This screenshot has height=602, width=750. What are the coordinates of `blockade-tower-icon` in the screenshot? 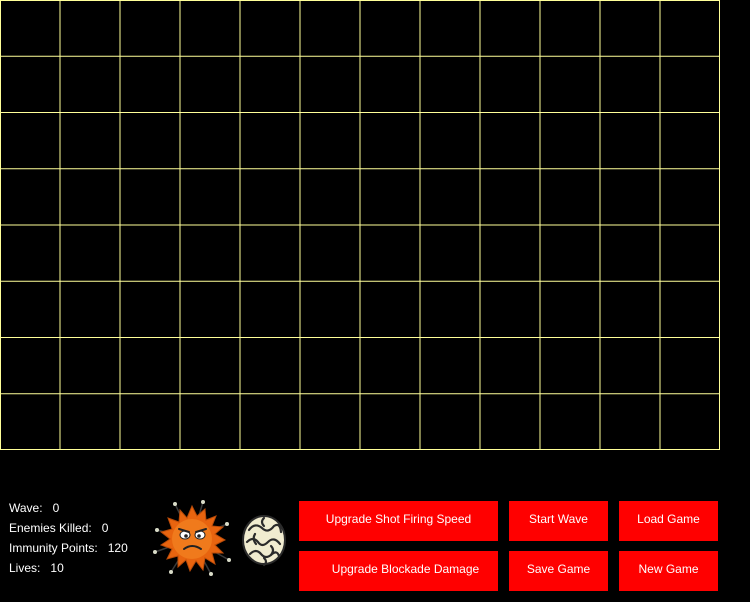 It's located at (264, 540).